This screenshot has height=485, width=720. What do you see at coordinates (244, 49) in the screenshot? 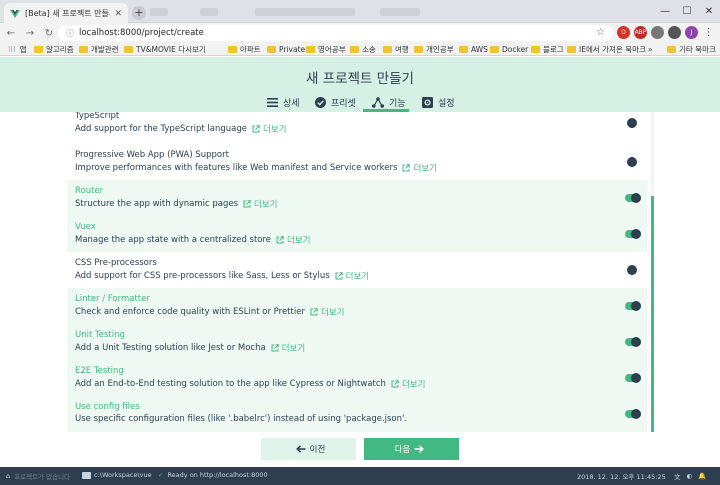
I see `bookmark-folder: 아파트` at bounding box center [244, 49].